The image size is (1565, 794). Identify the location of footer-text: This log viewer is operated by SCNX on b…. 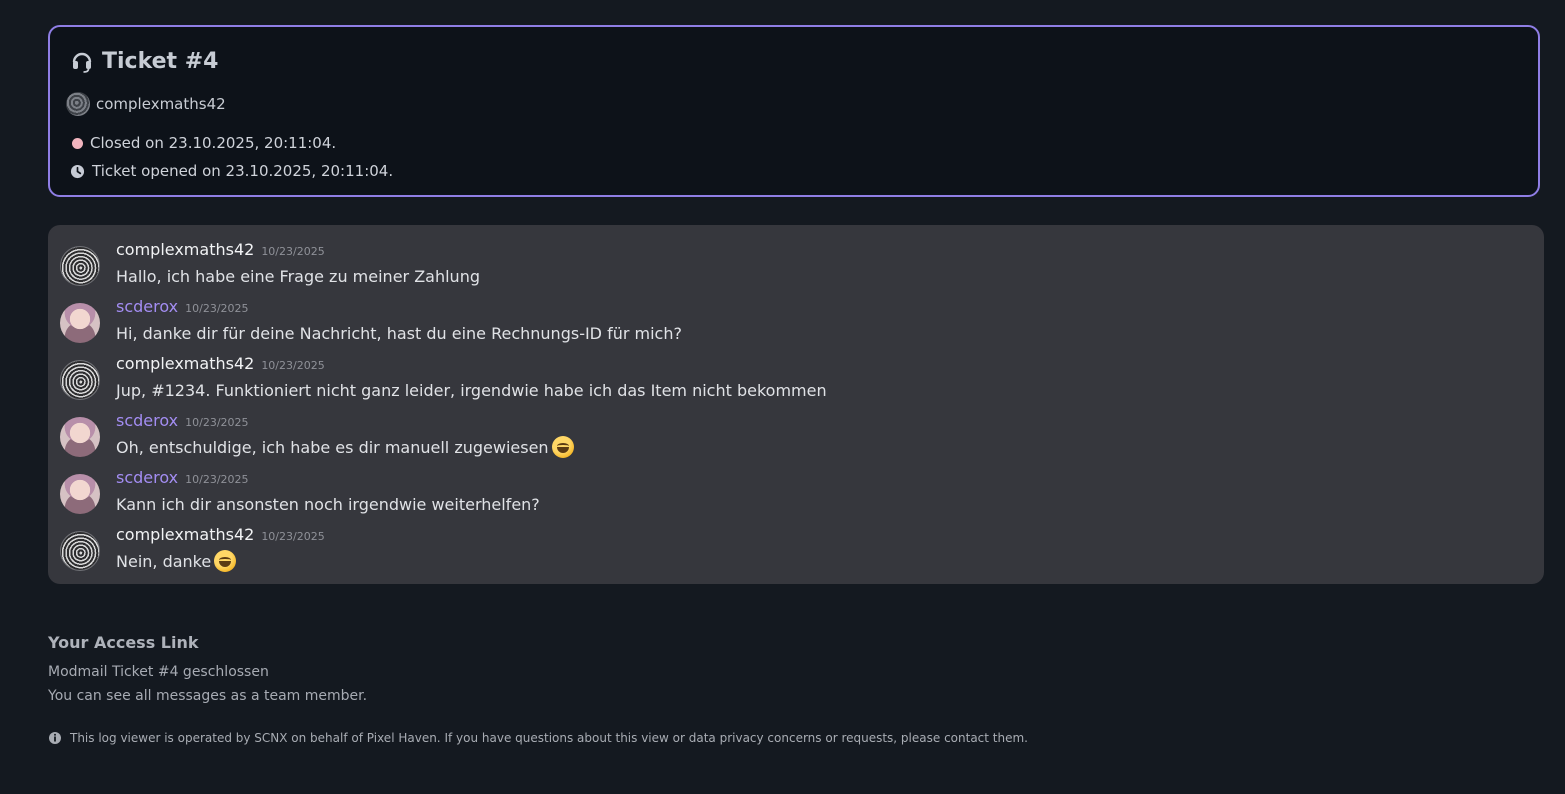
(549, 738).